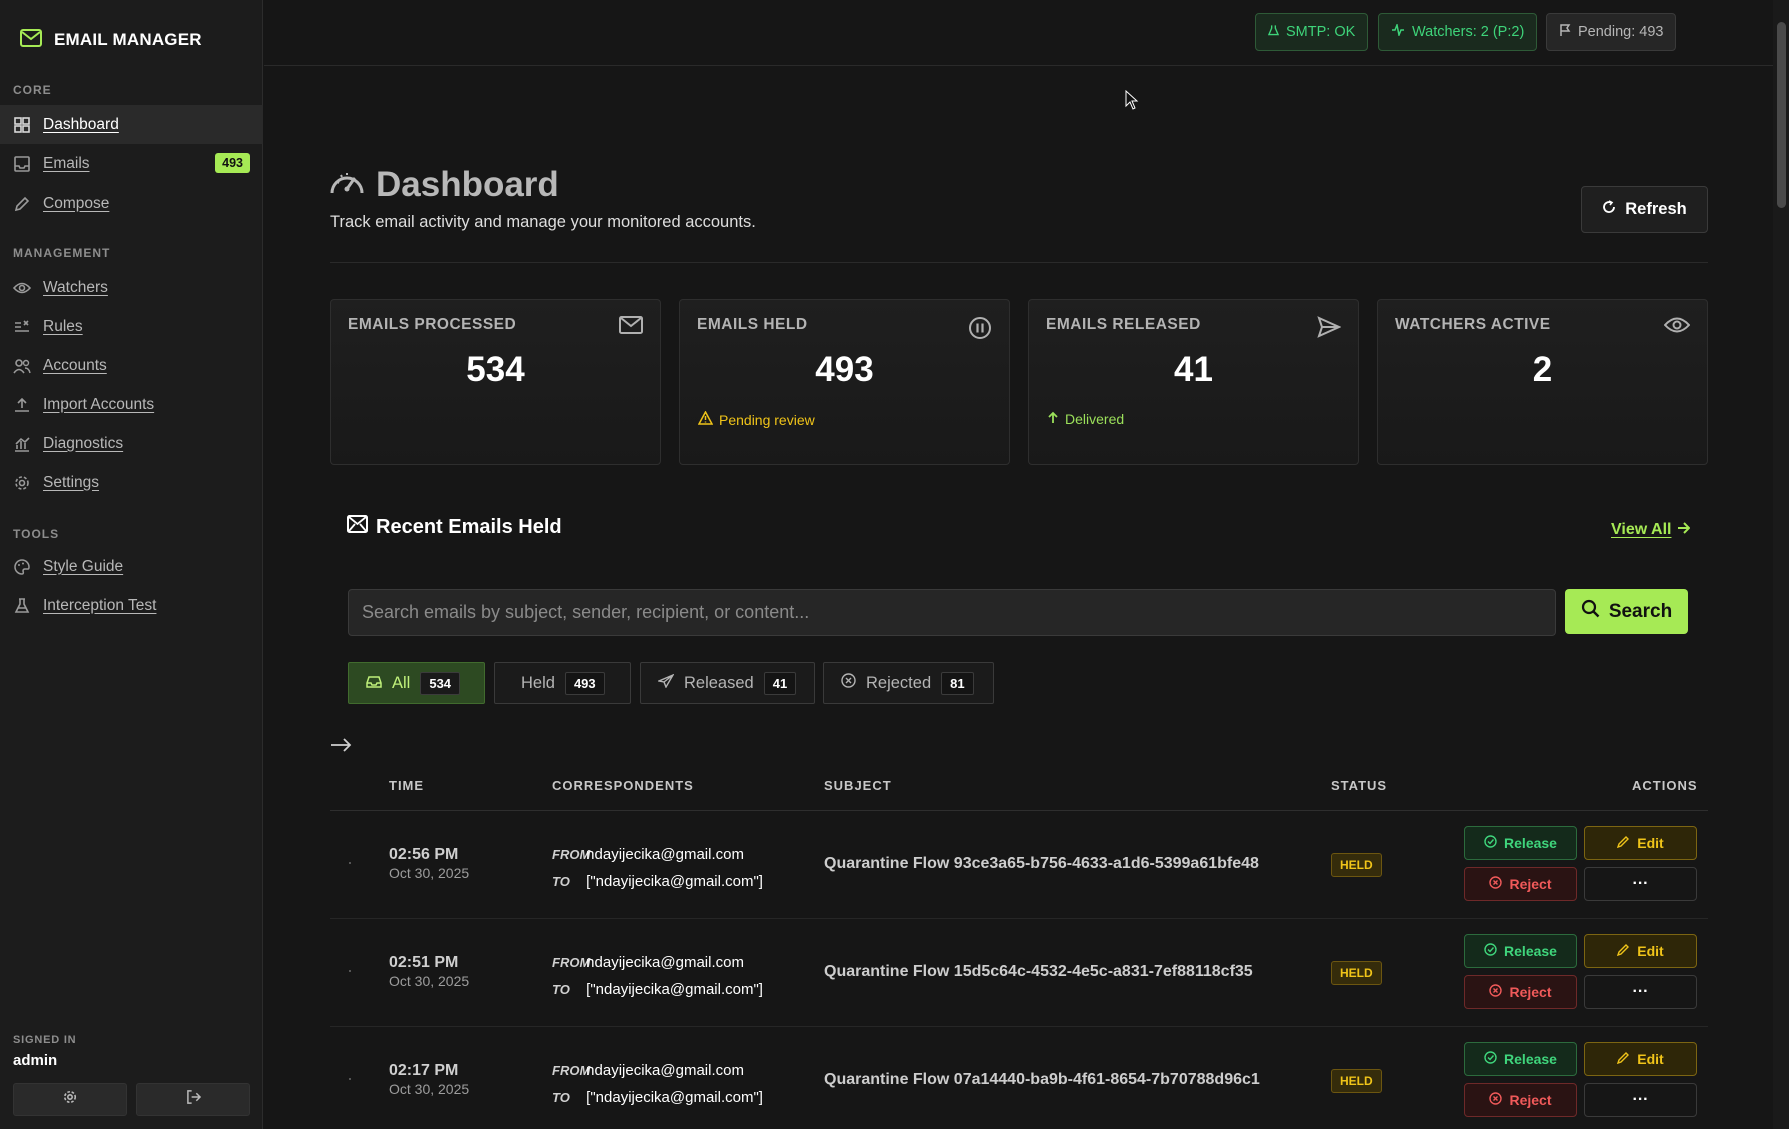 This screenshot has width=1789, height=1129. I want to click on sidebar-item-rules: Rules, so click(131, 326).